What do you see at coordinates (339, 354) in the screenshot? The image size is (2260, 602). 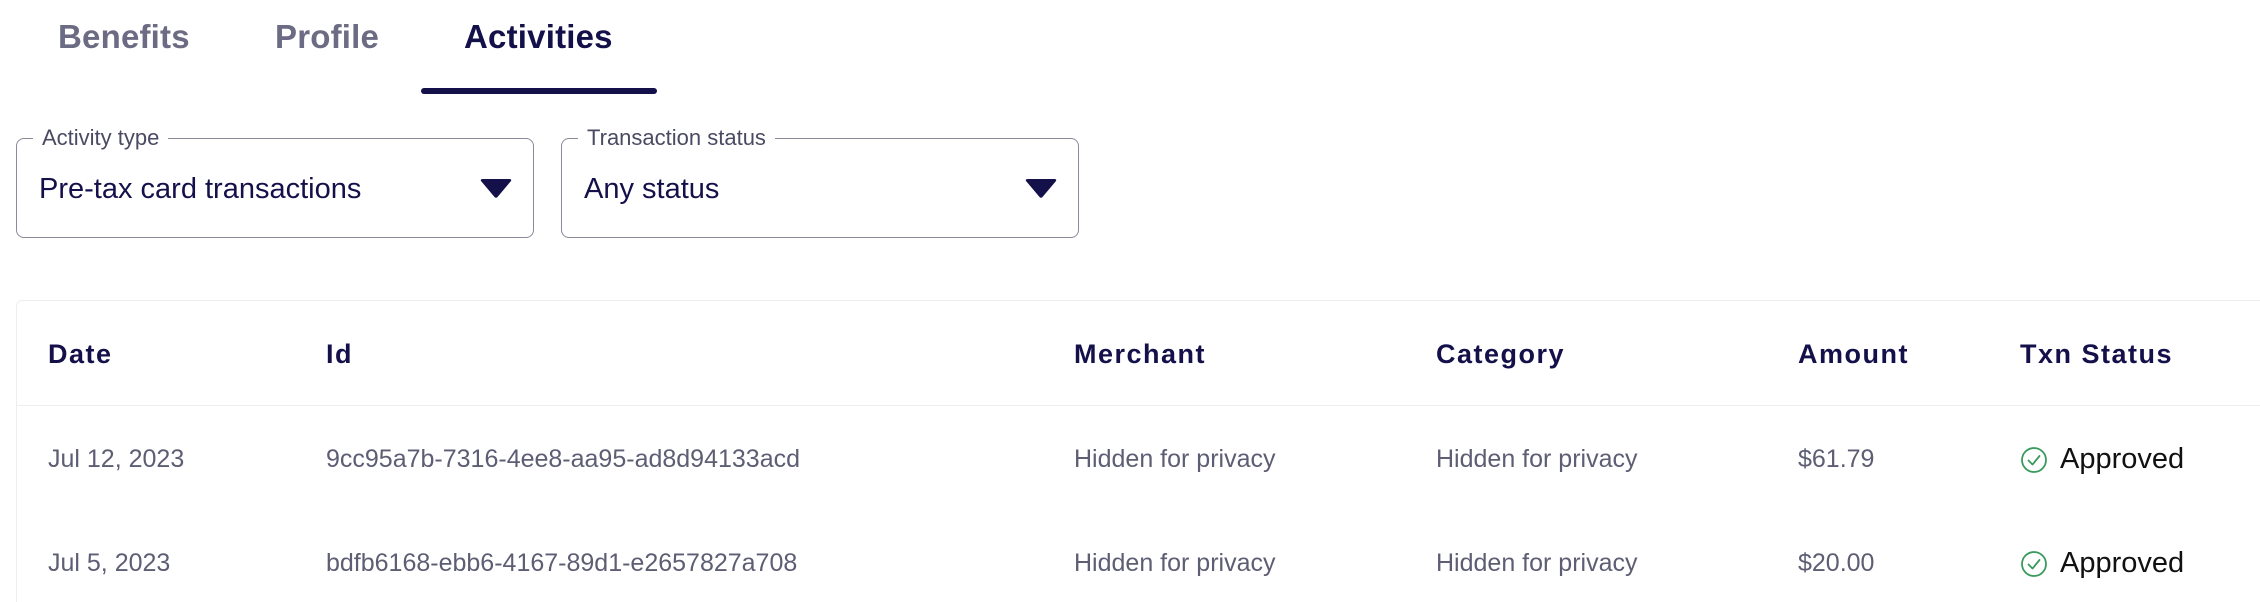 I see `column-header-id: Id` at bounding box center [339, 354].